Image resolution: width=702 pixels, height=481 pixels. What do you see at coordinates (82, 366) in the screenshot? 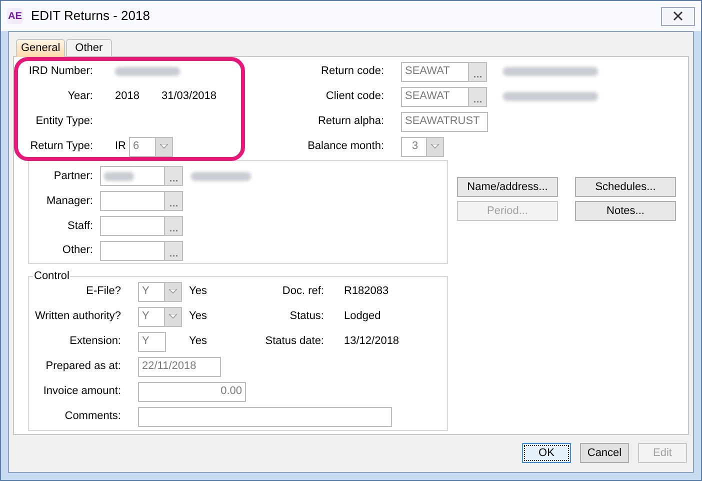
I see `field-label: Prepared as at:` at bounding box center [82, 366].